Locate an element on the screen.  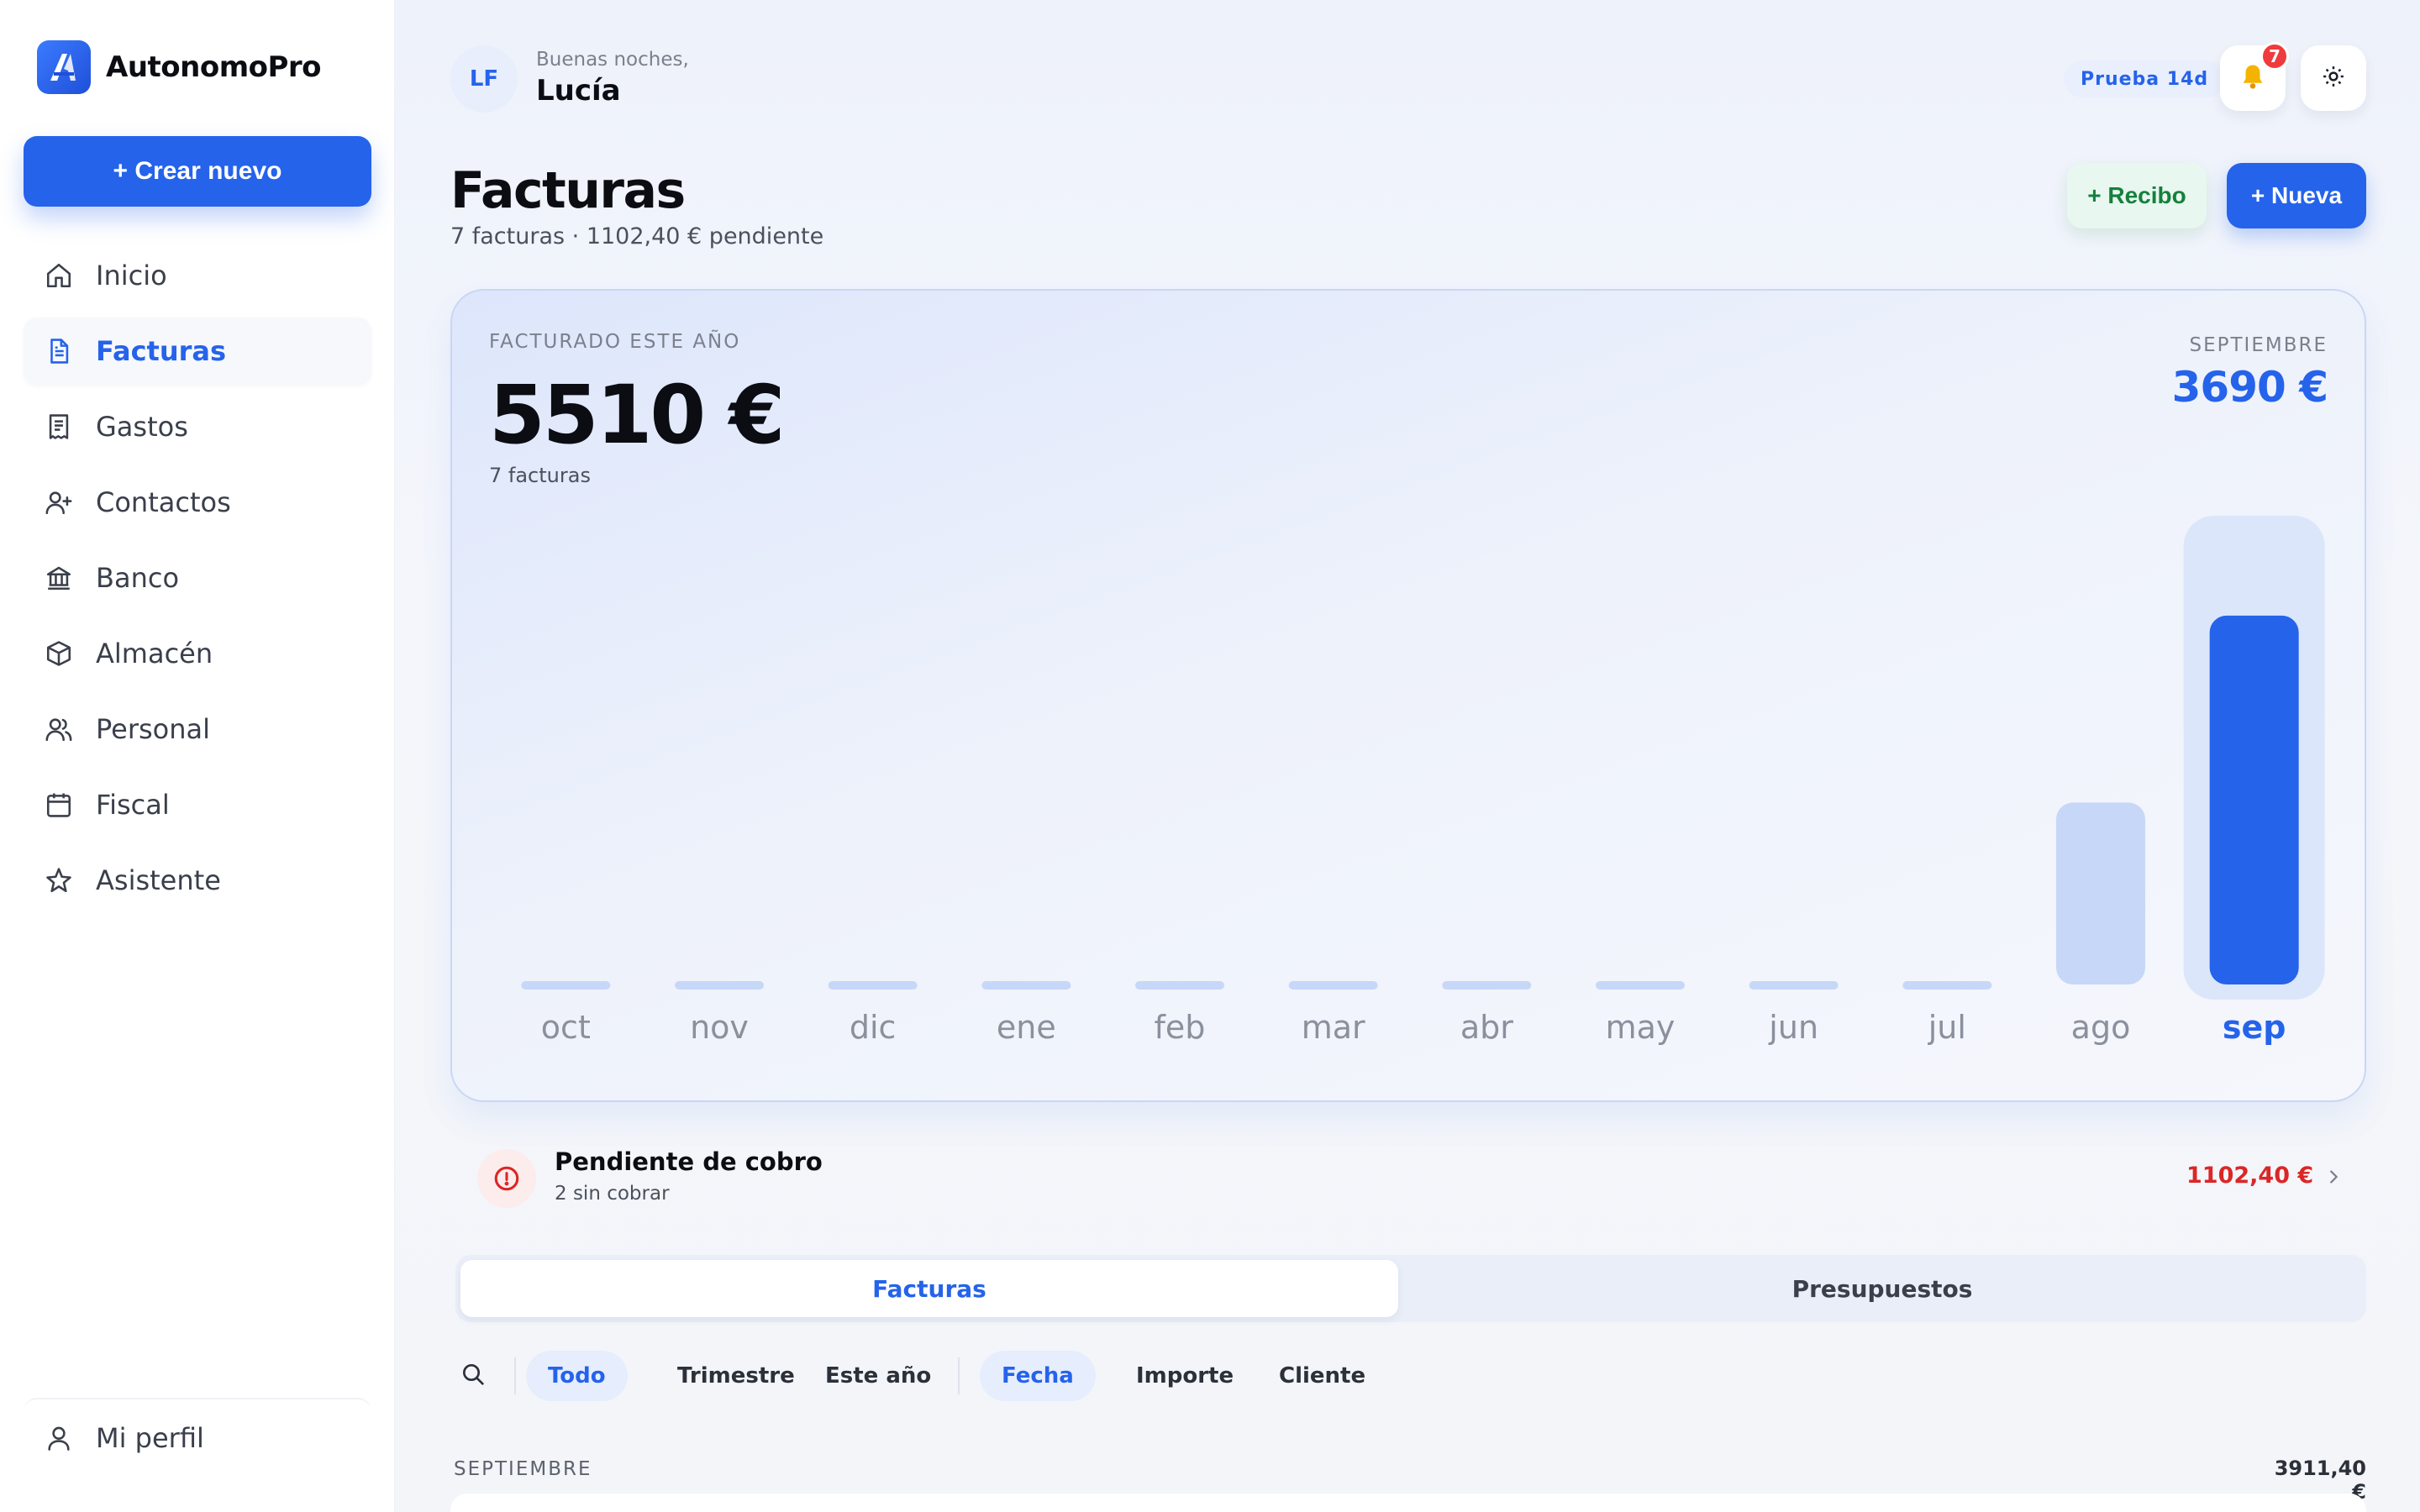
user-icon is located at coordinates (59, 1438).